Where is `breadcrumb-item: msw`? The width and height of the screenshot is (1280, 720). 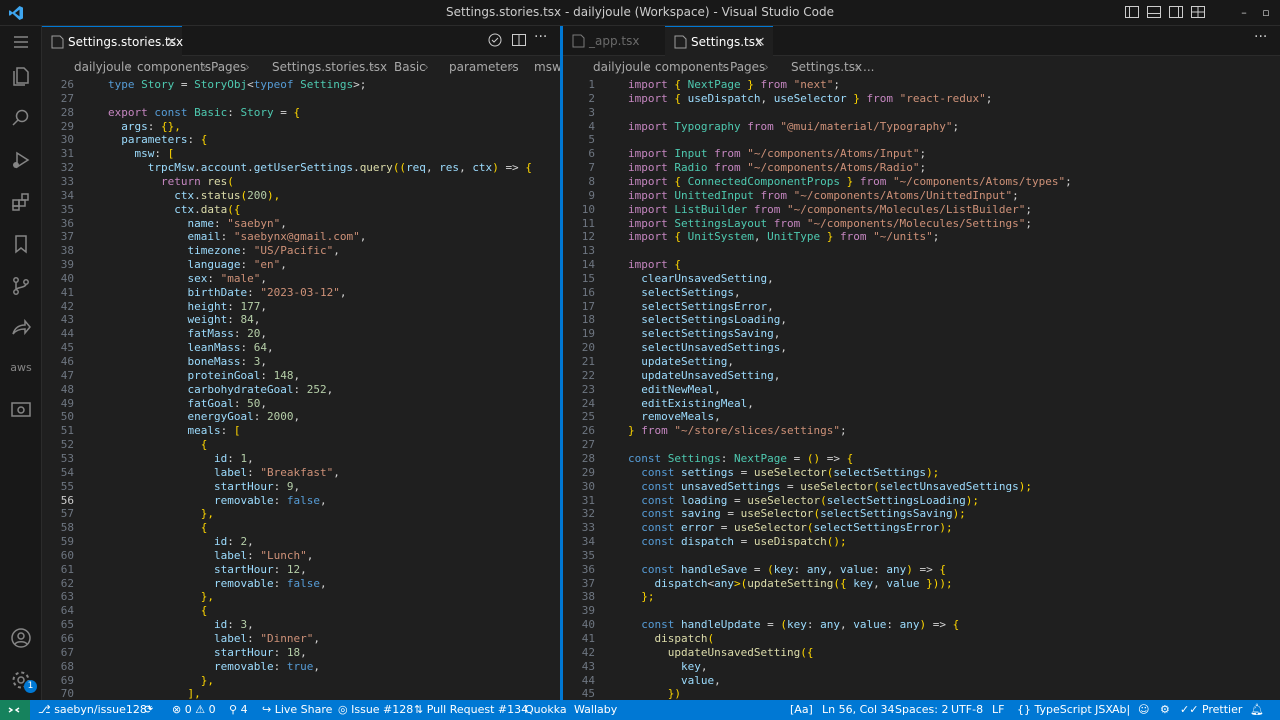 breadcrumb-item: msw is located at coordinates (547, 67).